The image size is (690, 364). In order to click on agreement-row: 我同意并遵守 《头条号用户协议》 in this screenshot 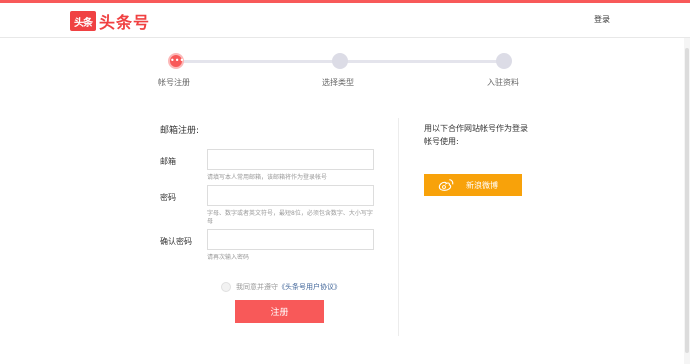, I will do `click(281, 287)`.